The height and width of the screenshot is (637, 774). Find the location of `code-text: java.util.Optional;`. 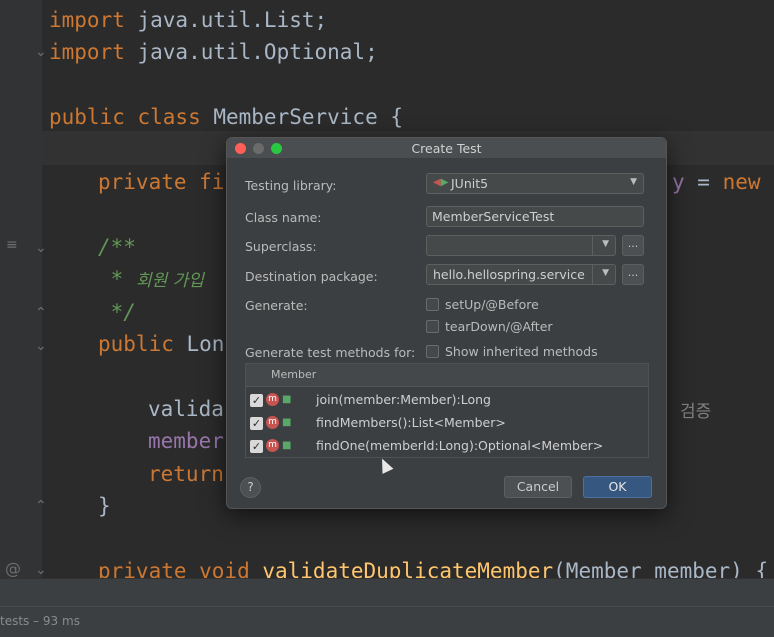

code-text: java.util.Optional; is located at coordinates (251, 52).